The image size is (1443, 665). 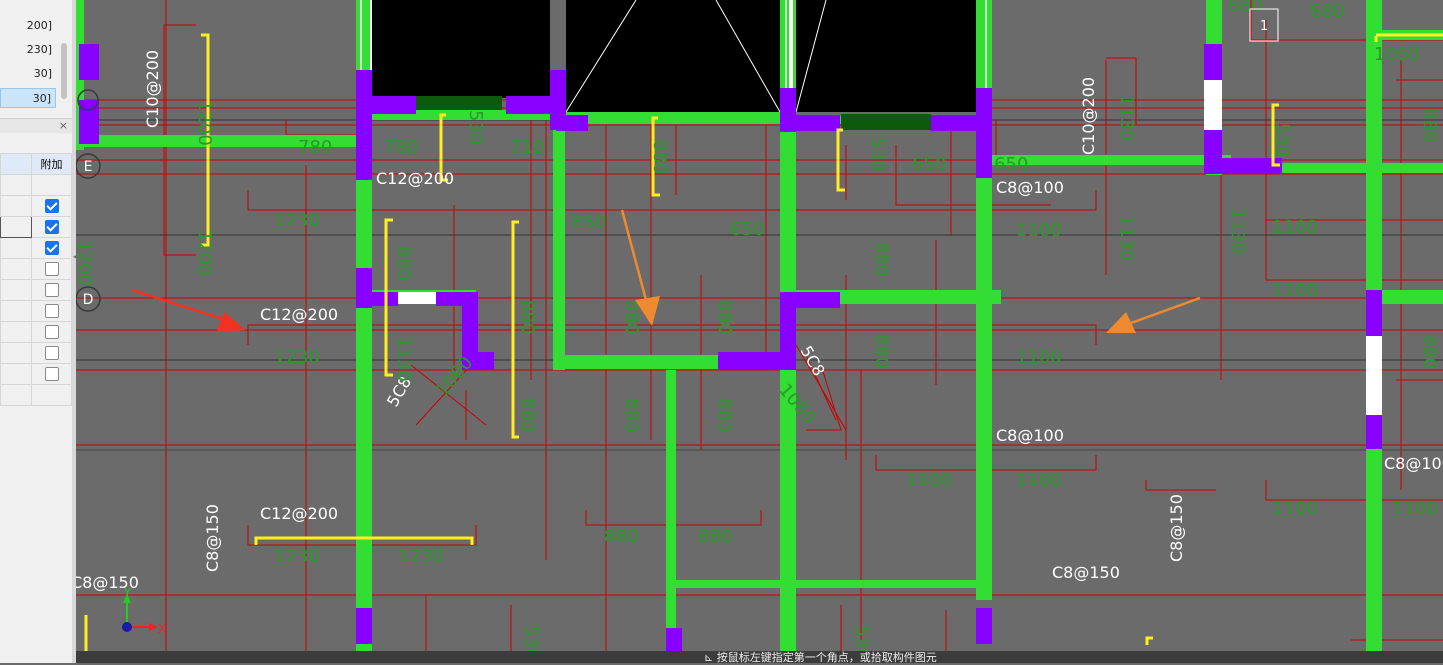 What do you see at coordinates (1264, 26) in the screenshot?
I see `section-marker-label: 1` at bounding box center [1264, 26].